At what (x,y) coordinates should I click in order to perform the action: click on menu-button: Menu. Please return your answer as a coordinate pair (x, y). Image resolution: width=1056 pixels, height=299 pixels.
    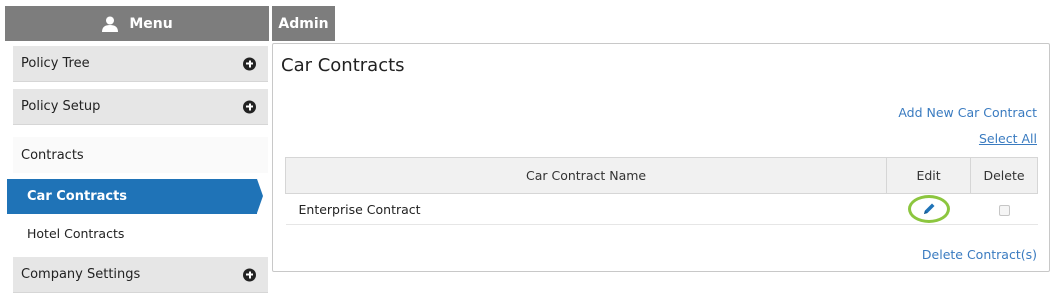
    Looking at the image, I should click on (137, 23).